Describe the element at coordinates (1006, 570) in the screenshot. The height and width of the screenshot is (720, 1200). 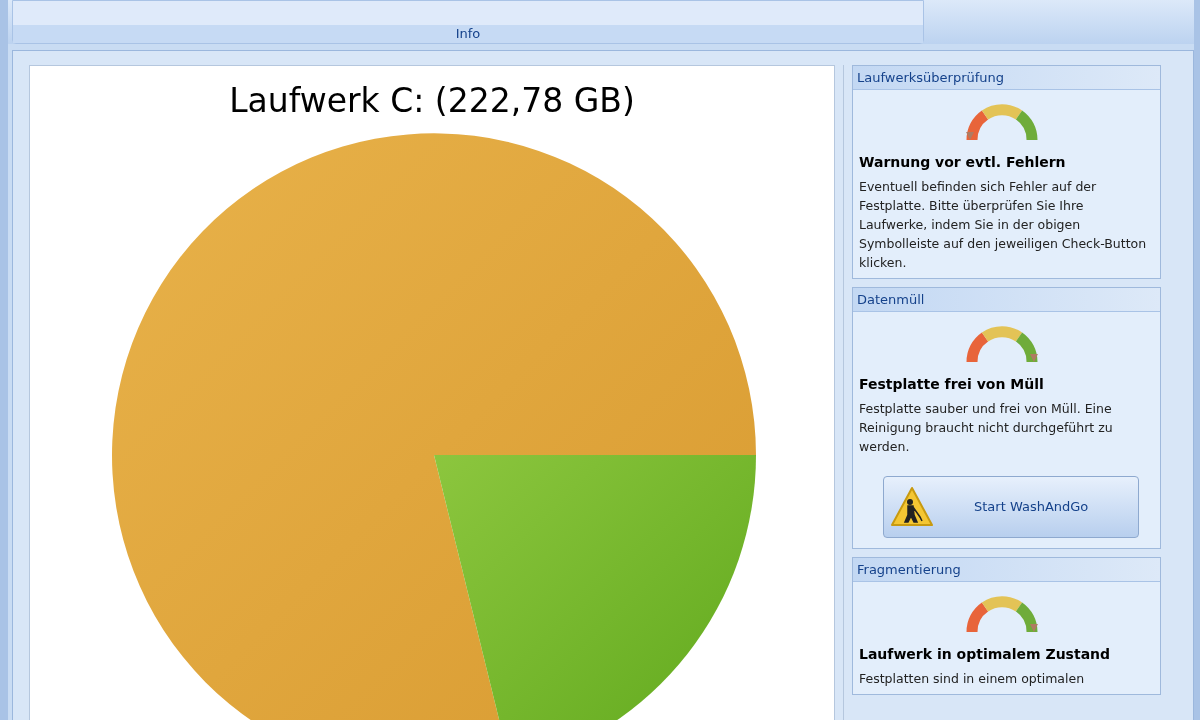
I see `card-title: Fragmentierung` at that location.